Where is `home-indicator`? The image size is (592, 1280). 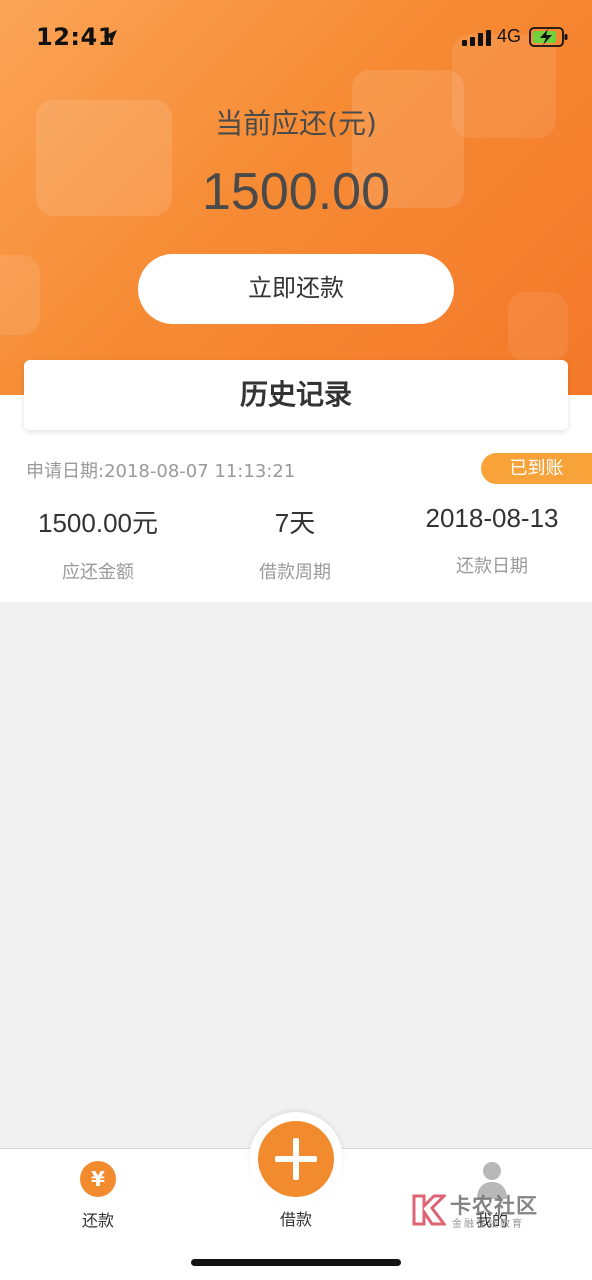
home-indicator is located at coordinates (296, 1262).